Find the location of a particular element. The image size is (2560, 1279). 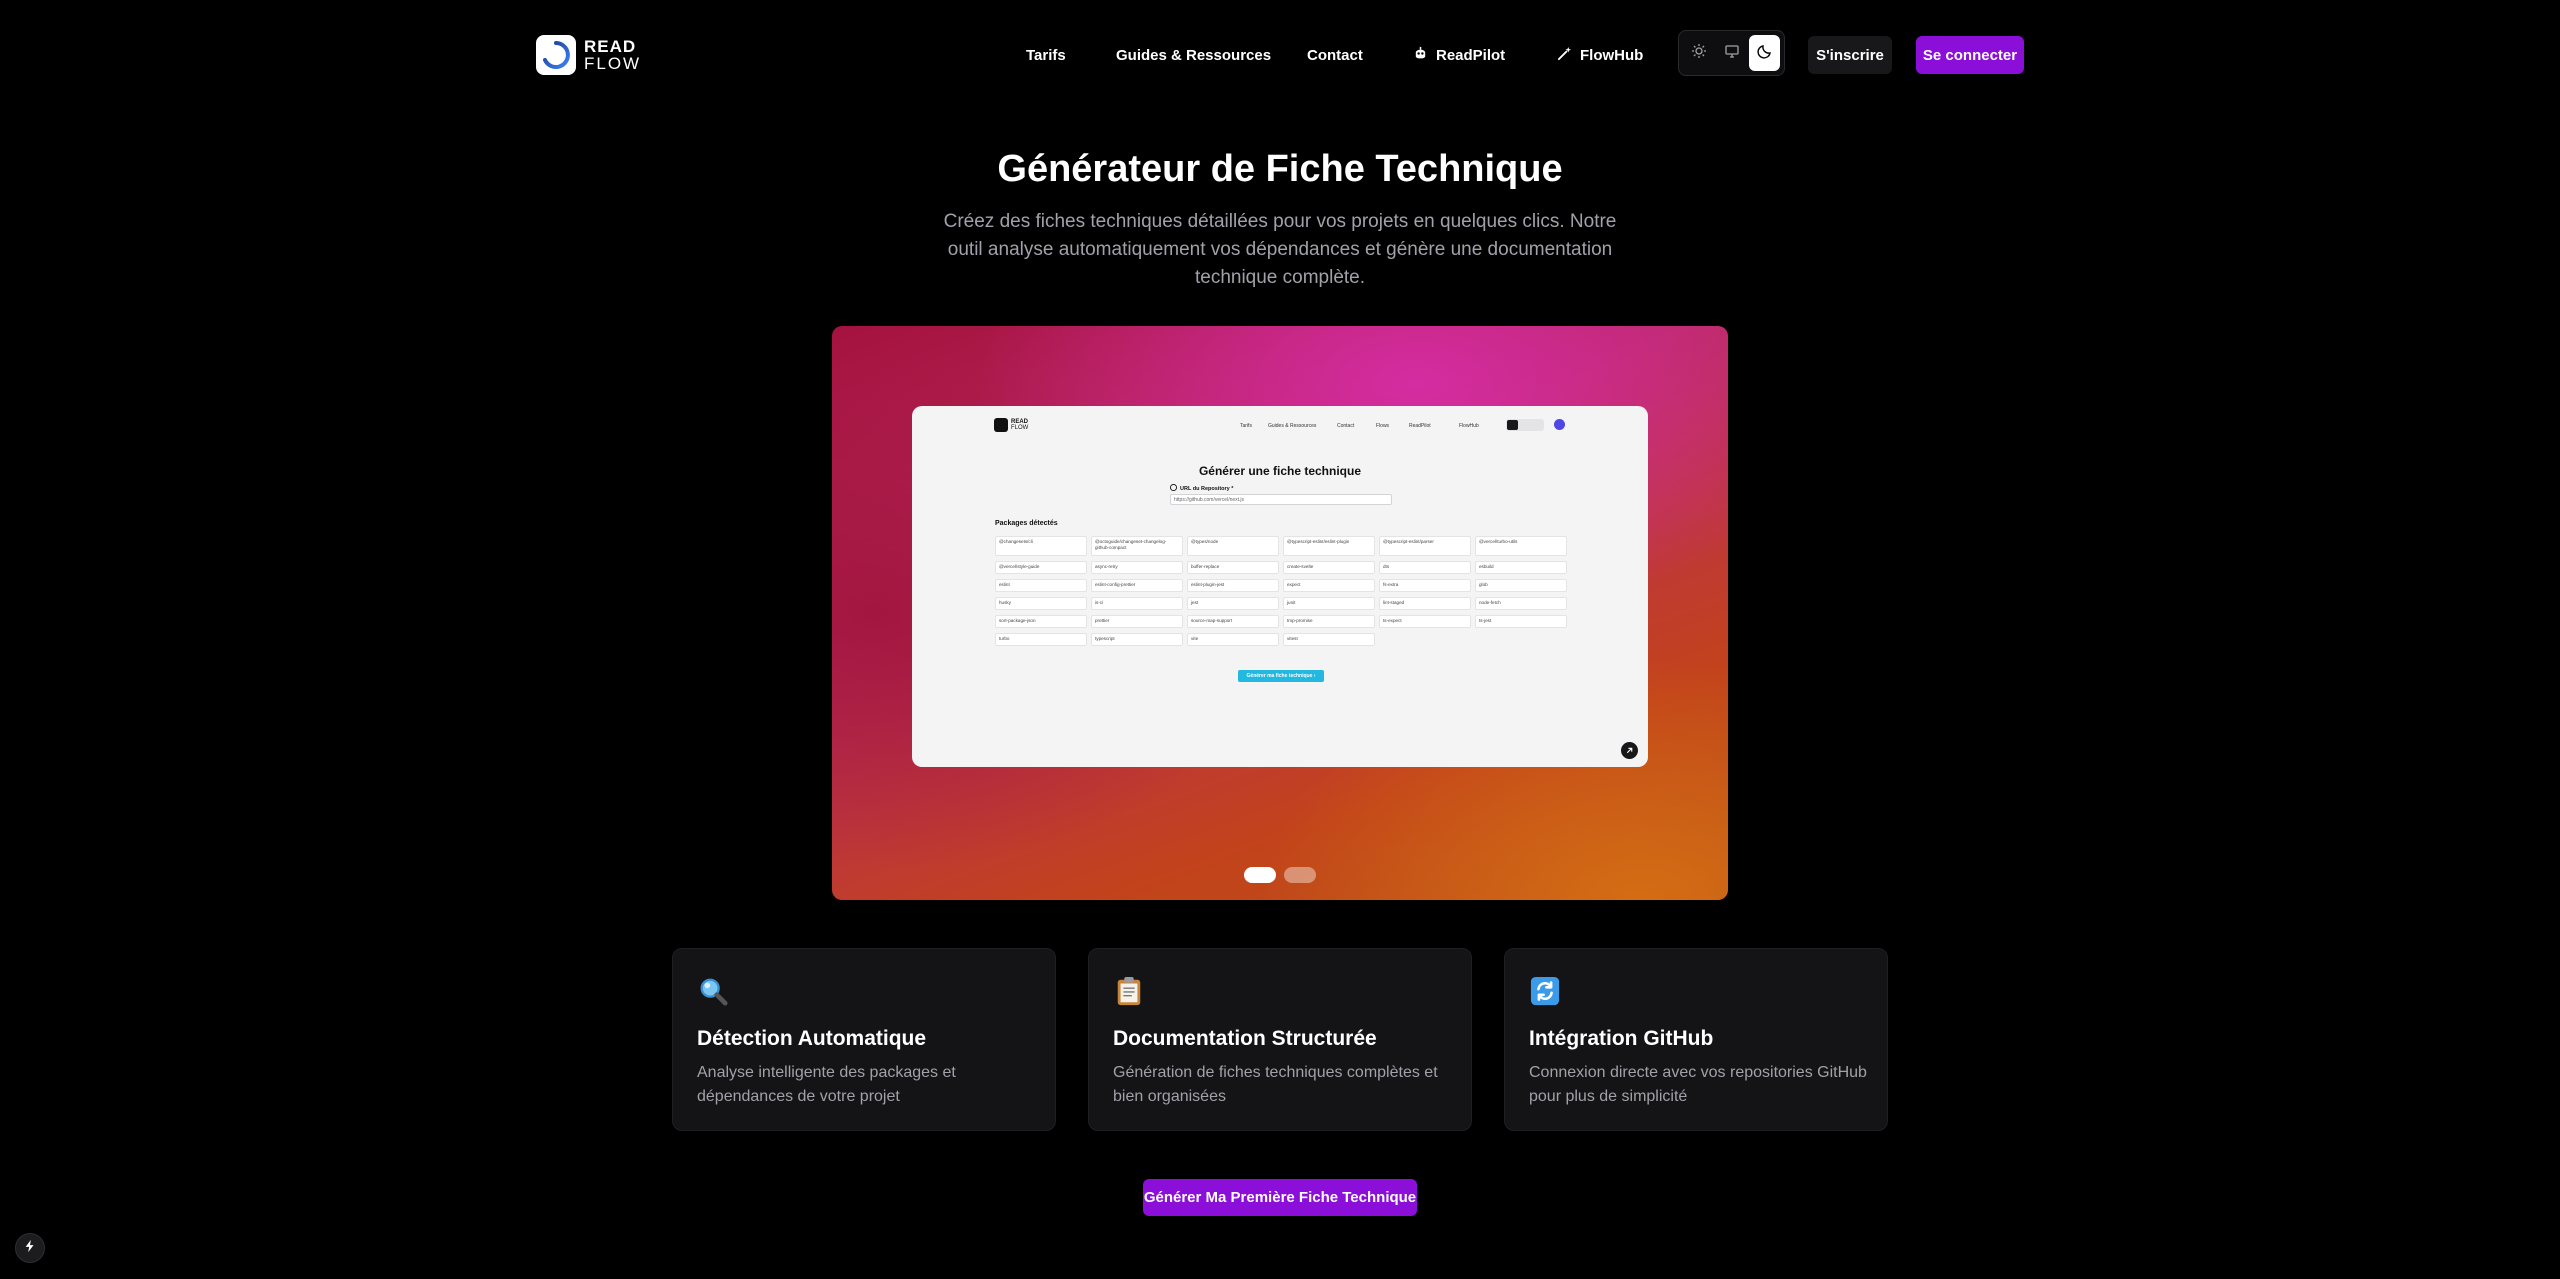

theme-light-button is located at coordinates (1698, 53).